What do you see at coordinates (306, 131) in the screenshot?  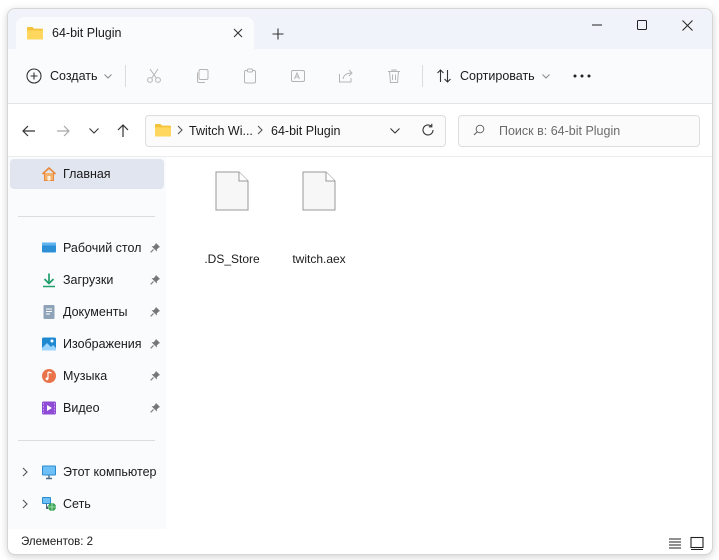 I see `breadcrumb-current: 64-bit Plugin` at bounding box center [306, 131].